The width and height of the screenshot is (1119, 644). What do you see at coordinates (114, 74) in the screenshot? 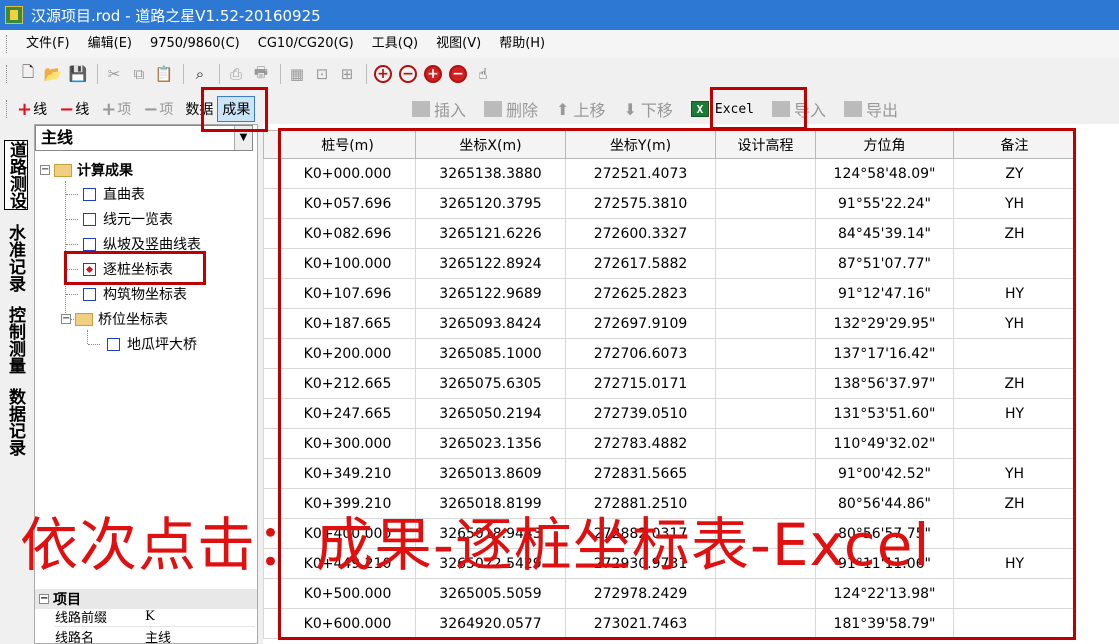
I see `cut-icon: ✂` at bounding box center [114, 74].